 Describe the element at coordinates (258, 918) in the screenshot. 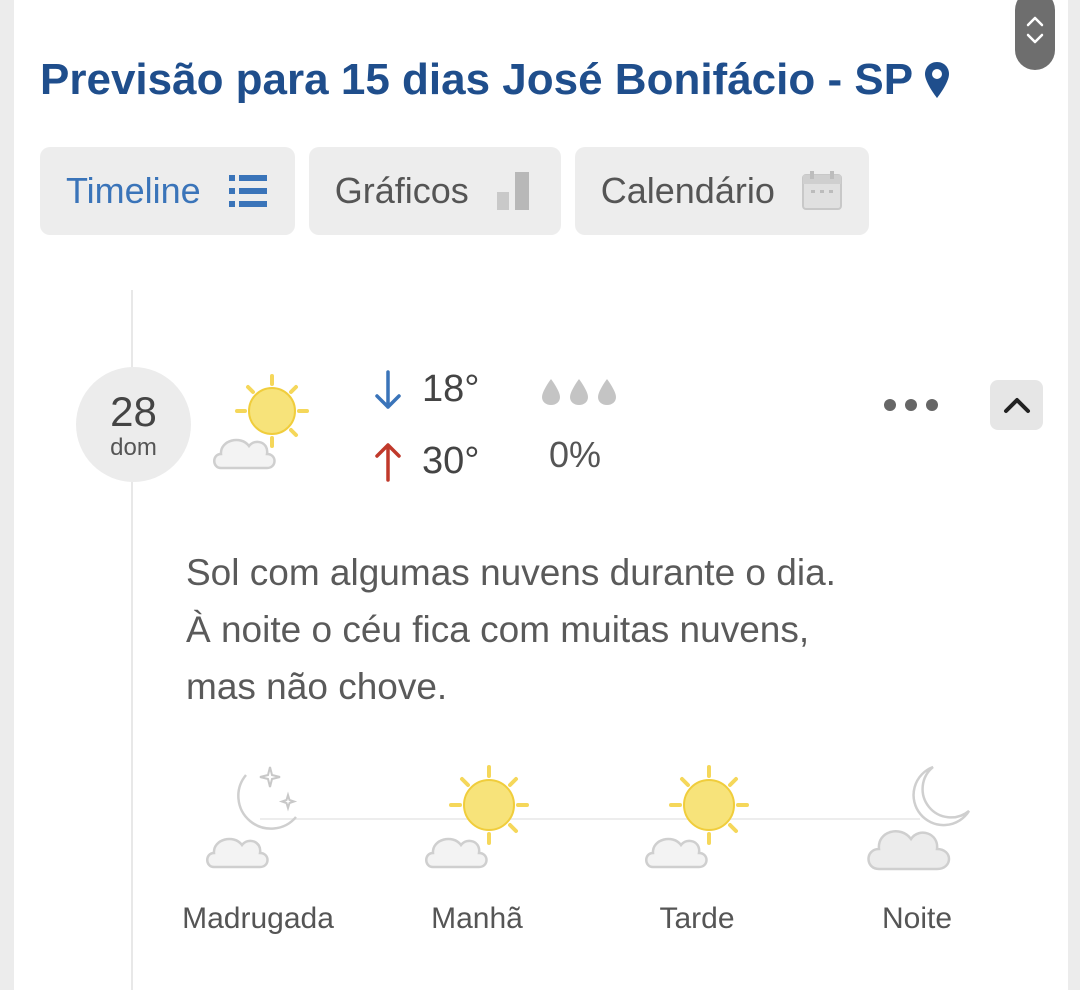

I see `period-label: Madrugada` at that location.